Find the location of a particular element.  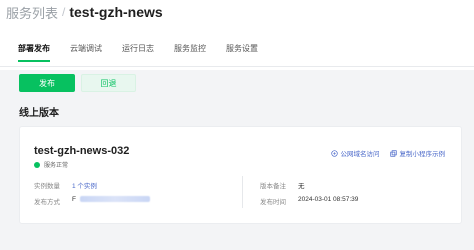

remark-label: 版本备注 is located at coordinates (273, 186).